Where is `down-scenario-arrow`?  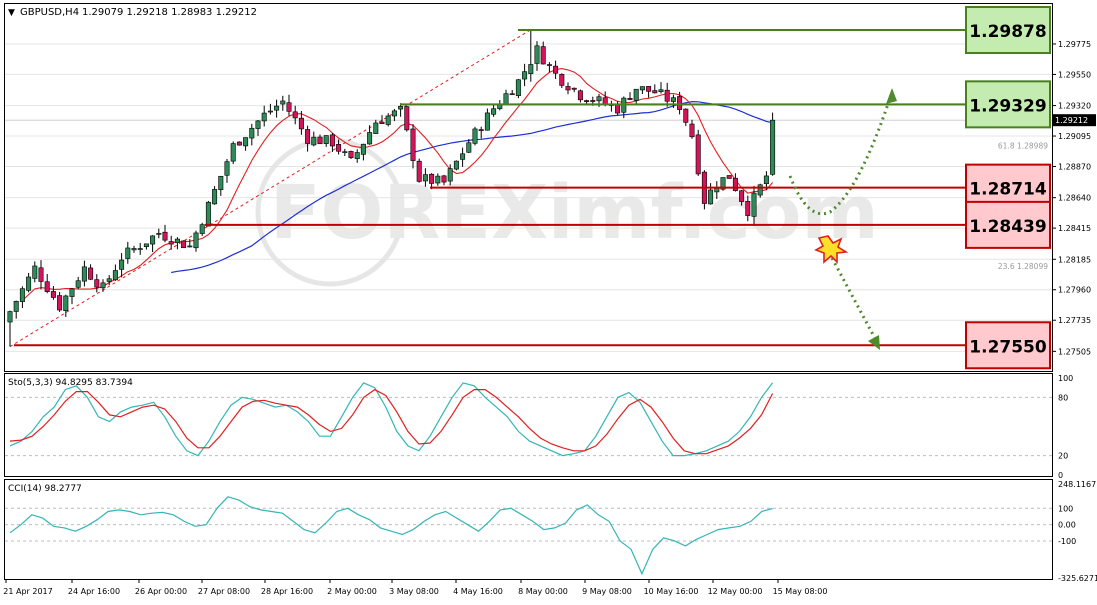 down-scenario-arrow is located at coordinates (855, 301).